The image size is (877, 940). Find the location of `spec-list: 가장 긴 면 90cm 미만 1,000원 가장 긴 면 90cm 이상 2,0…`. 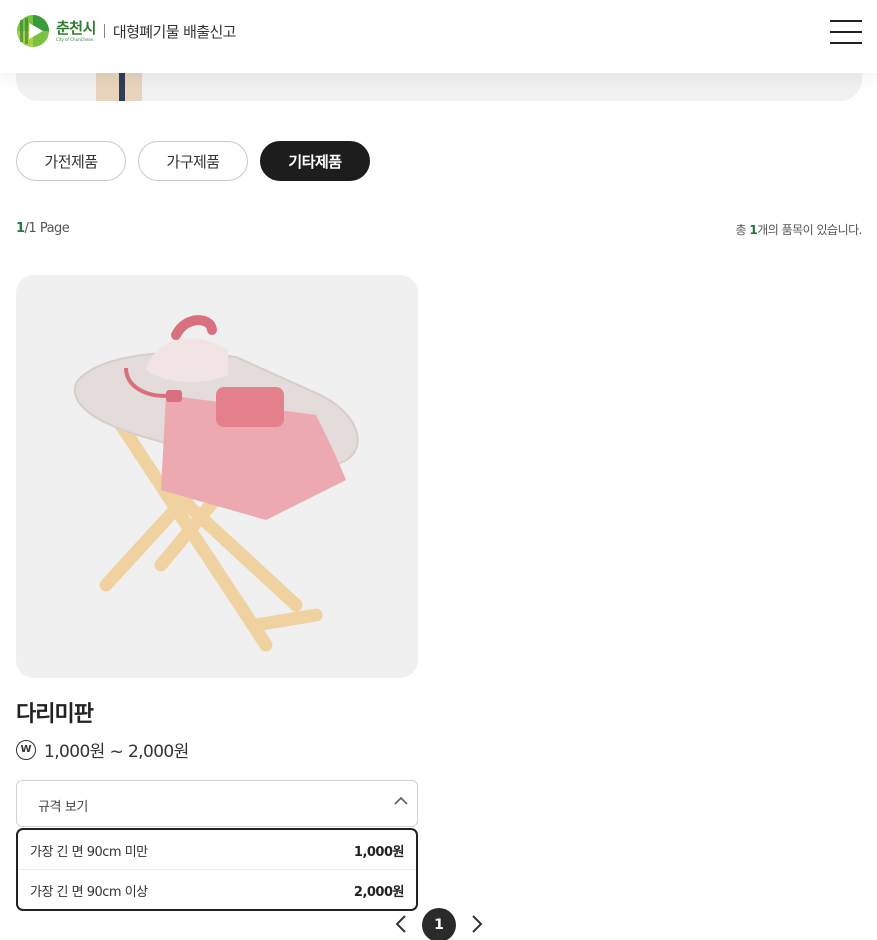

spec-list: 가장 긴 면 90cm 미만 1,000원 가장 긴 면 90cm 이상 2,0… is located at coordinates (217, 869).